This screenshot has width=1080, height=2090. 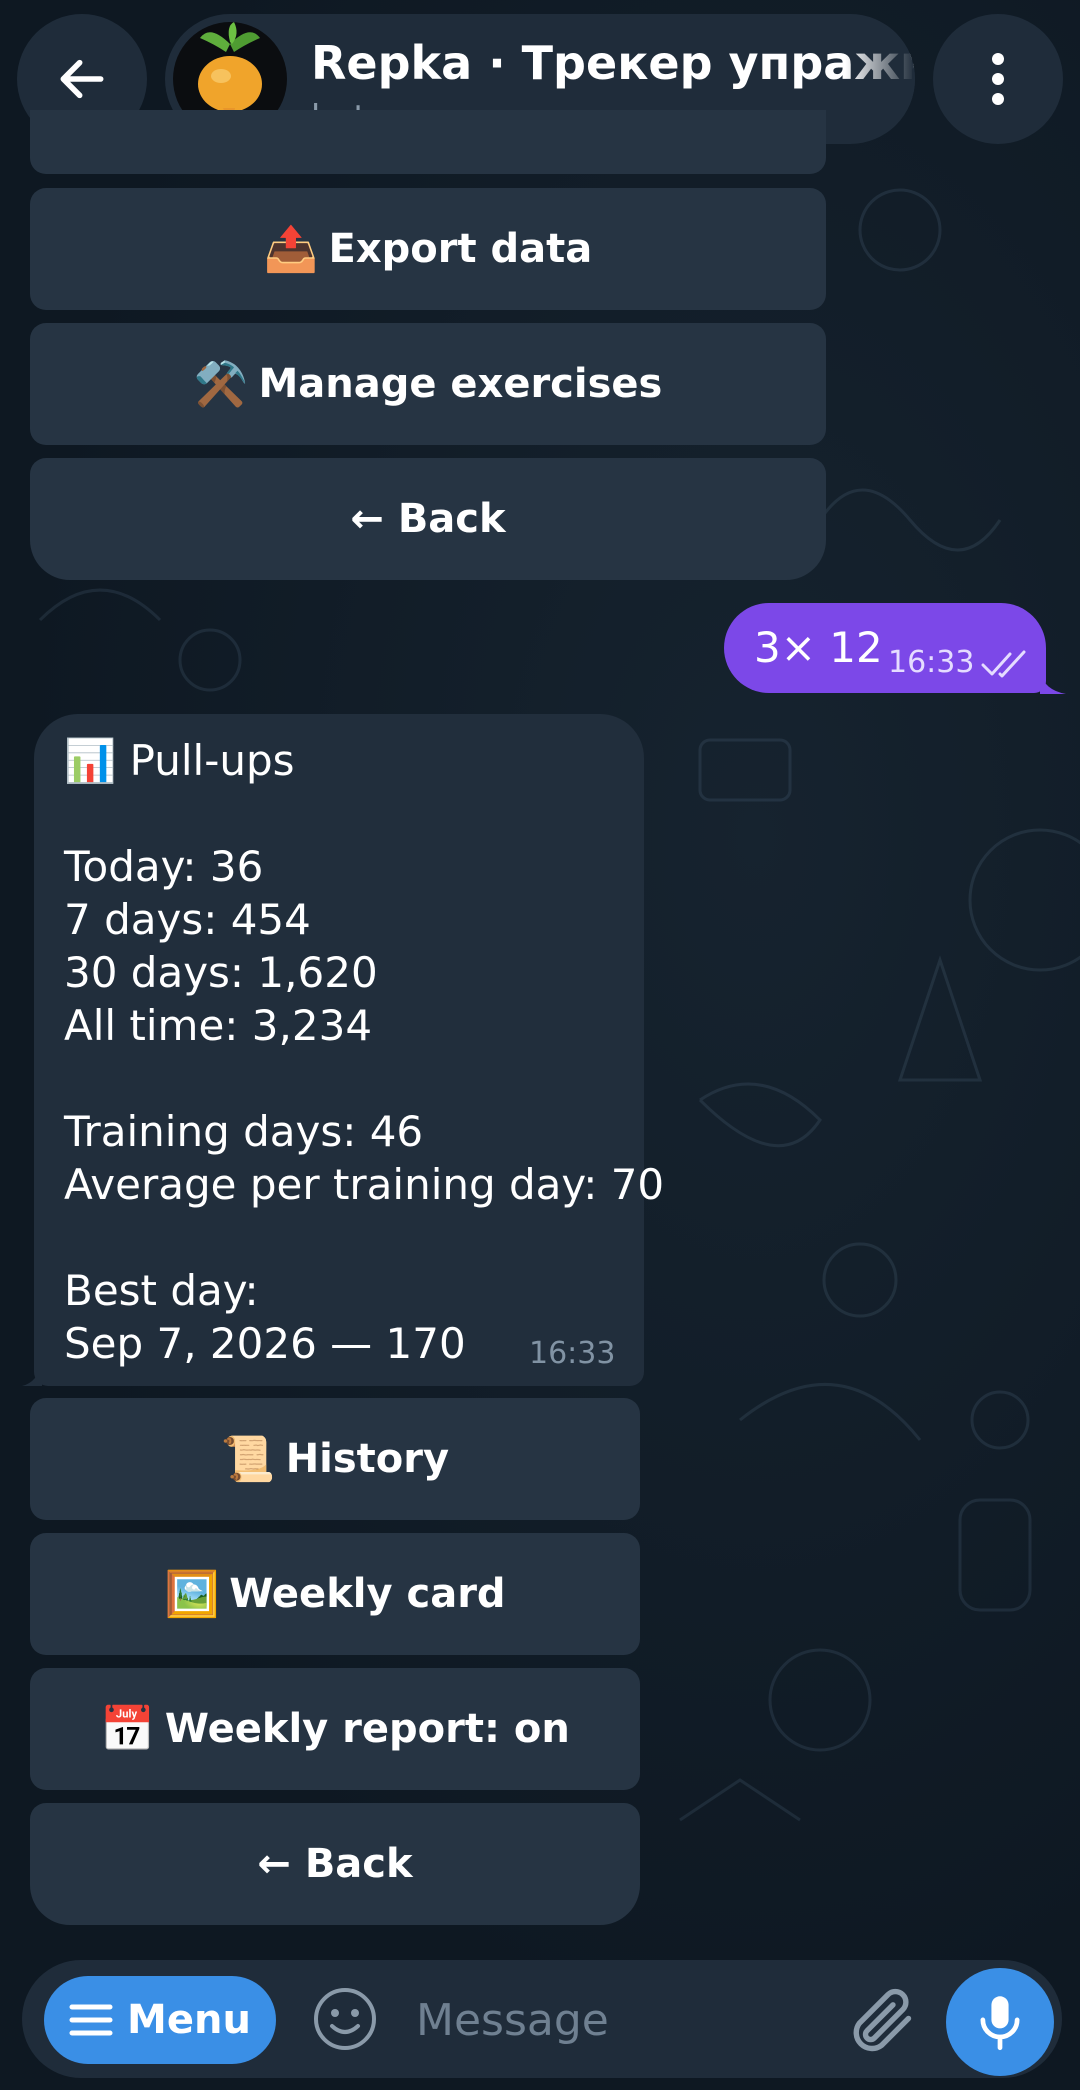 What do you see at coordinates (90, 760) in the screenshot?
I see `bar-chart-icon: 📊` at bounding box center [90, 760].